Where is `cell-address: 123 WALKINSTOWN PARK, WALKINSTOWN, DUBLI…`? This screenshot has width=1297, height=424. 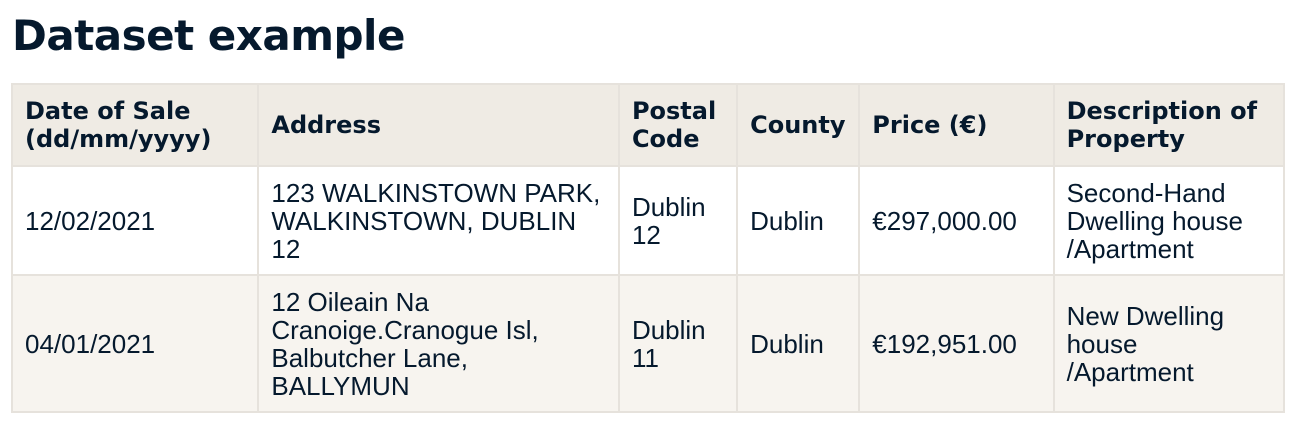 cell-address: 123 WALKINSTOWN PARK, WALKINSTOWN, DUBLI… is located at coordinates (438, 220).